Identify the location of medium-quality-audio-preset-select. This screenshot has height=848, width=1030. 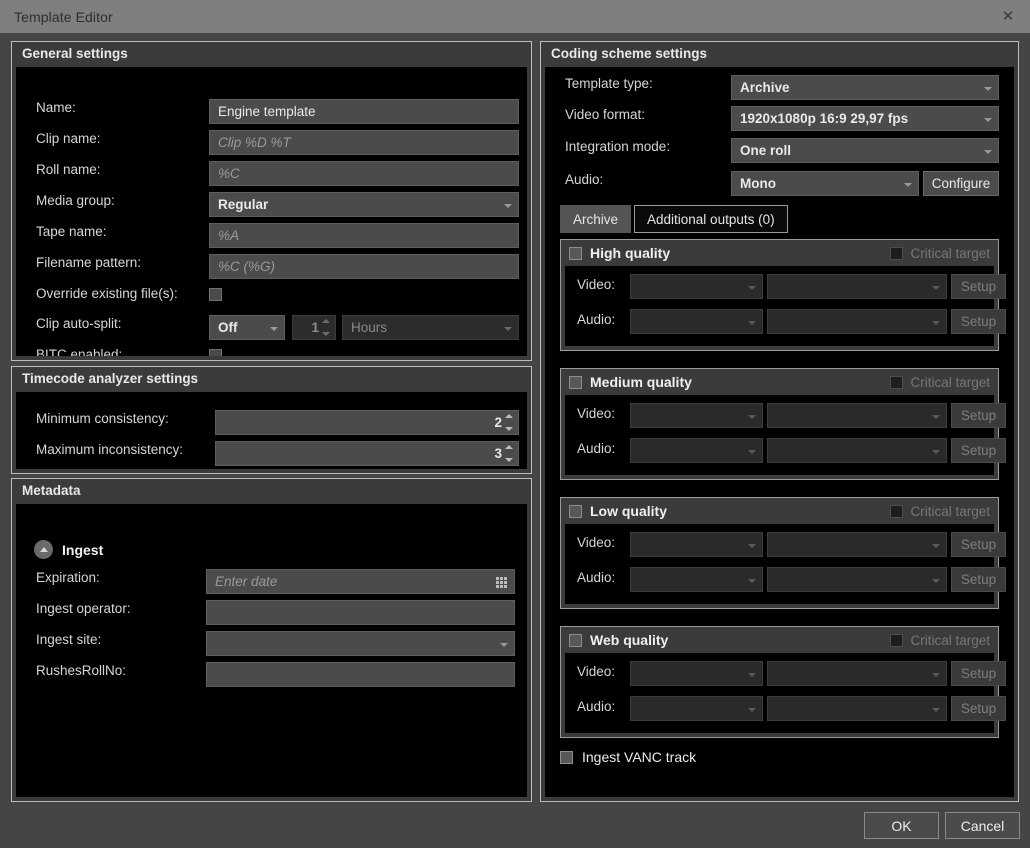
(857, 450).